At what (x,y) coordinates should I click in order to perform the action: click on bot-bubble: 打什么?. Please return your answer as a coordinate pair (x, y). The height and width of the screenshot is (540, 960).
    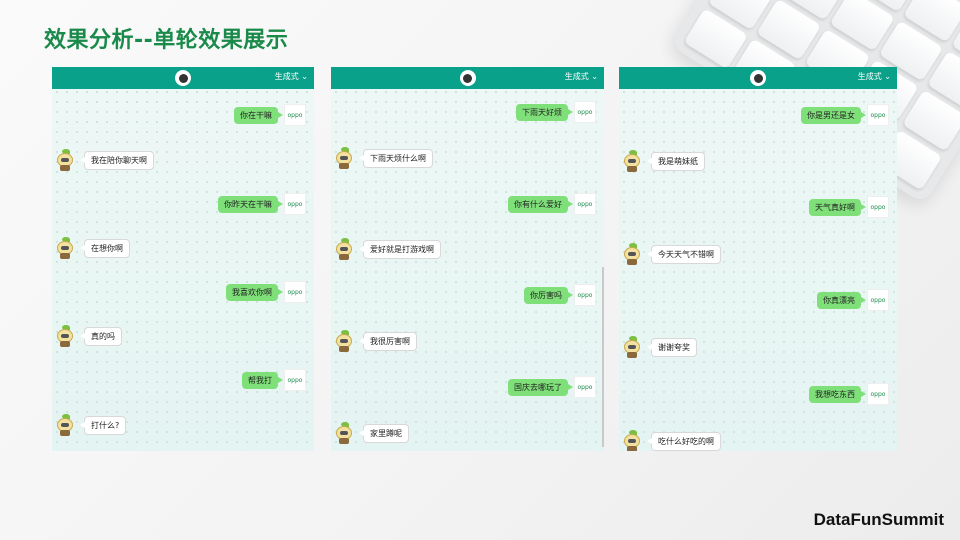
    Looking at the image, I should click on (103, 425).